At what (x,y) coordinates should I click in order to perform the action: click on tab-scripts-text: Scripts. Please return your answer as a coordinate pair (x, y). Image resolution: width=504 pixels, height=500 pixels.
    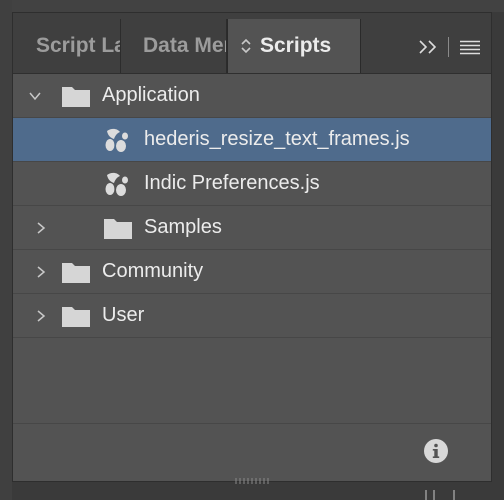
    Looking at the image, I should click on (296, 45).